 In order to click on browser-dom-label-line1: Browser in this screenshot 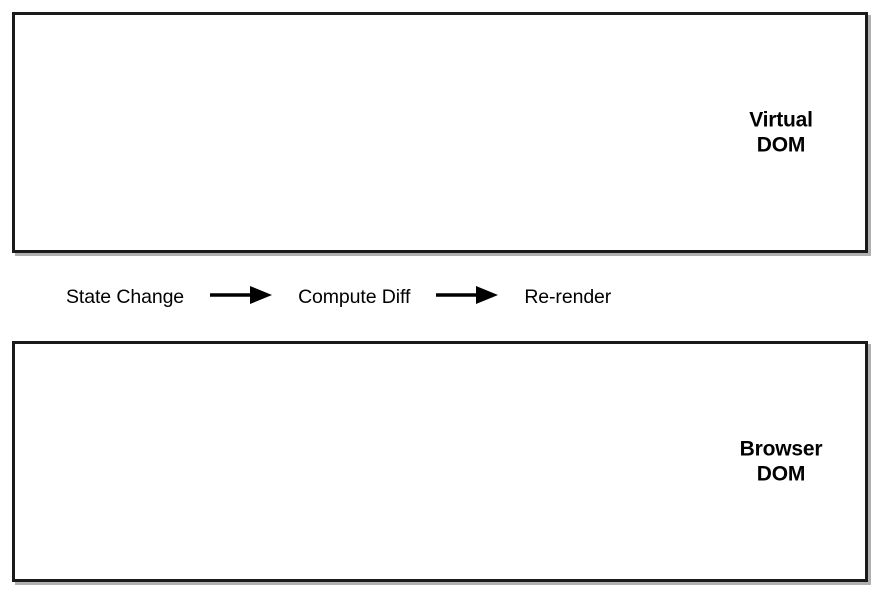, I will do `click(781, 448)`.